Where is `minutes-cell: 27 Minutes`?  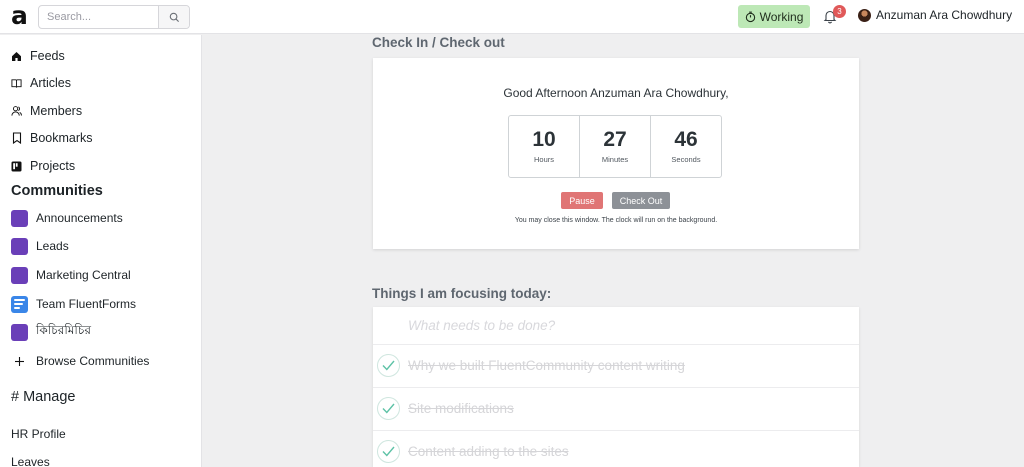 minutes-cell: 27 Minutes is located at coordinates (615, 146).